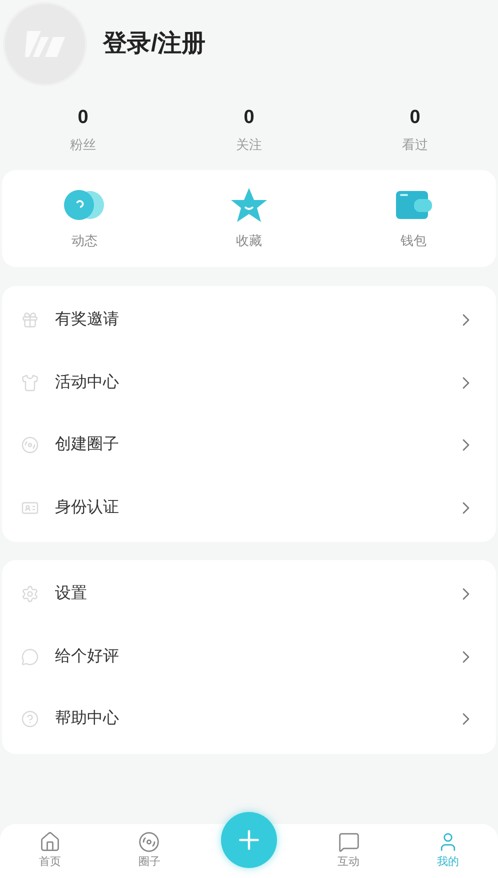  Describe the element at coordinates (249, 144) in the screenshot. I see `stat-label: 关注` at that location.